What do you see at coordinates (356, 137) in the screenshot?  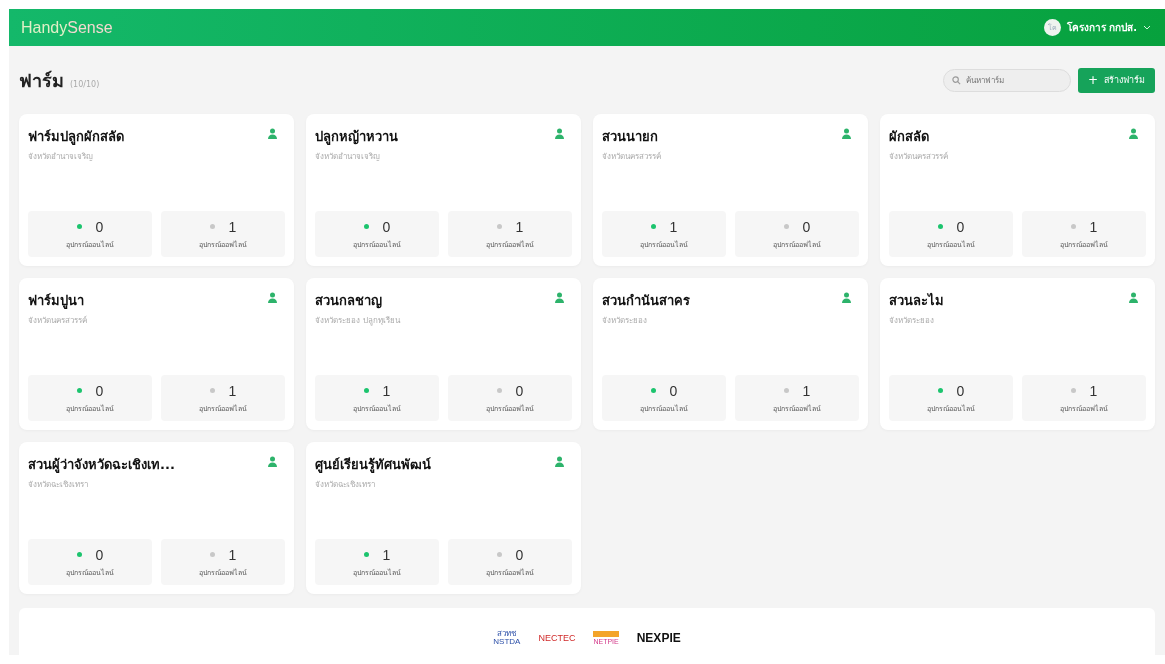 I see `farm-name: ปลูกหญ้าหวาน` at bounding box center [356, 137].